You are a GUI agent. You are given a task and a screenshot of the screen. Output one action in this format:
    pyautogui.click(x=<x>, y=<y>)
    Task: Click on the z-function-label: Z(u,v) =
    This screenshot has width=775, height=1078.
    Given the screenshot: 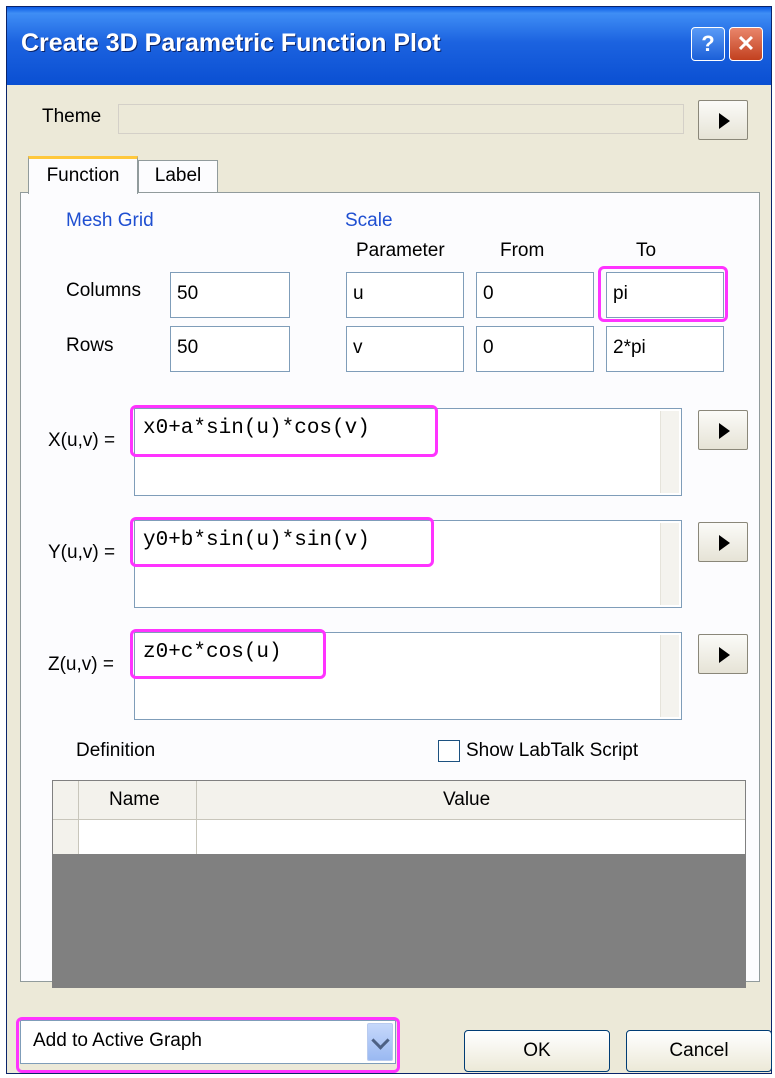 What is the action you would take?
    pyautogui.click(x=81, y=664)
    